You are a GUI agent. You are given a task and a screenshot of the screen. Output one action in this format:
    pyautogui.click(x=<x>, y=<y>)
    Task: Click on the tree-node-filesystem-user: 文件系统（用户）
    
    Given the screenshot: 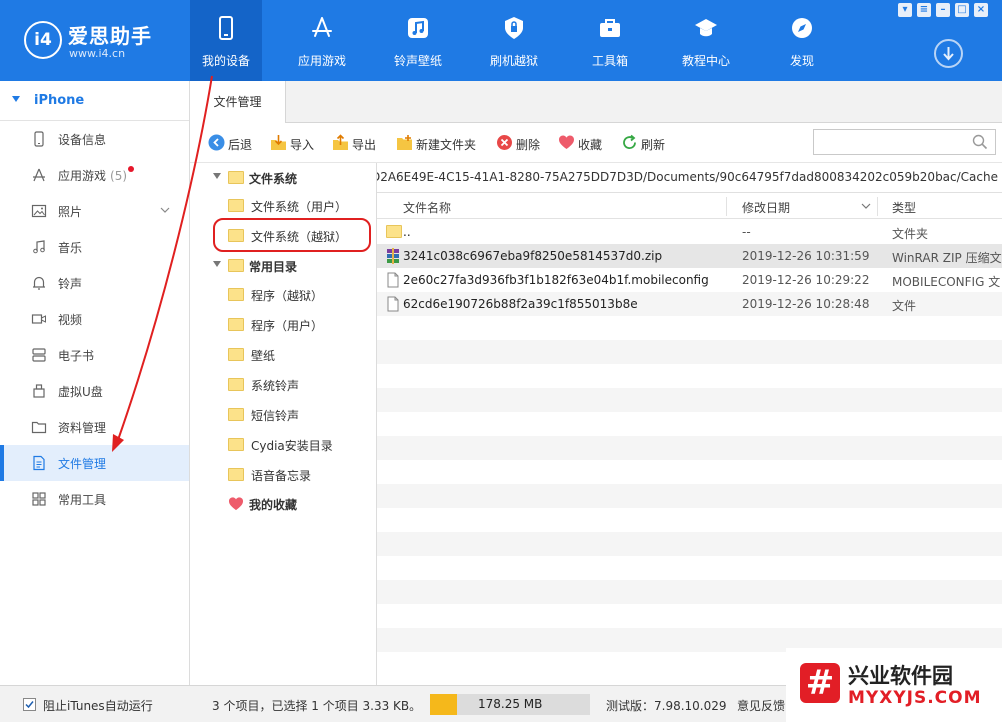 What is the action you would take?
    pyautogui.click(x=283, y=206)
    